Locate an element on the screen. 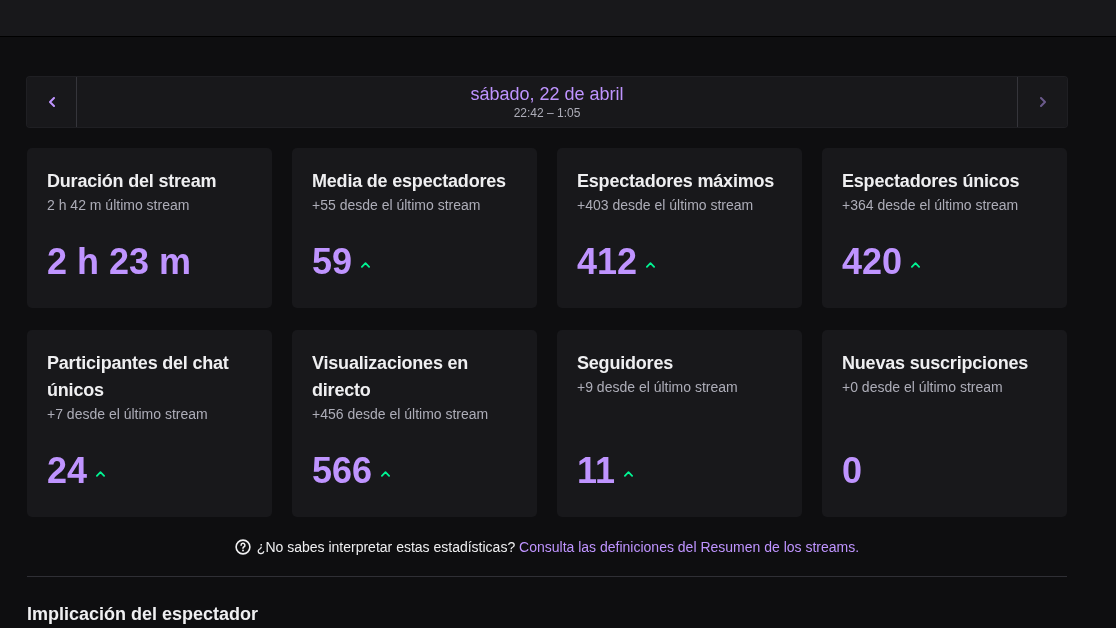  stat-value: 24 is located at coordinates (67, 471).